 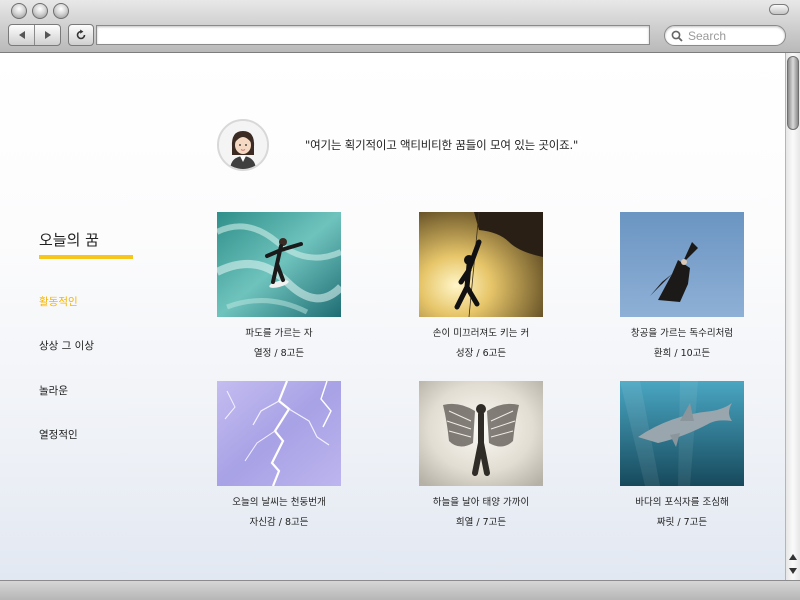 I want to click on hero-quote: "여기는 획기적이고 액티비티한 꿈들이 모여 있는 곳이죠.", so click(x=442, y=145).